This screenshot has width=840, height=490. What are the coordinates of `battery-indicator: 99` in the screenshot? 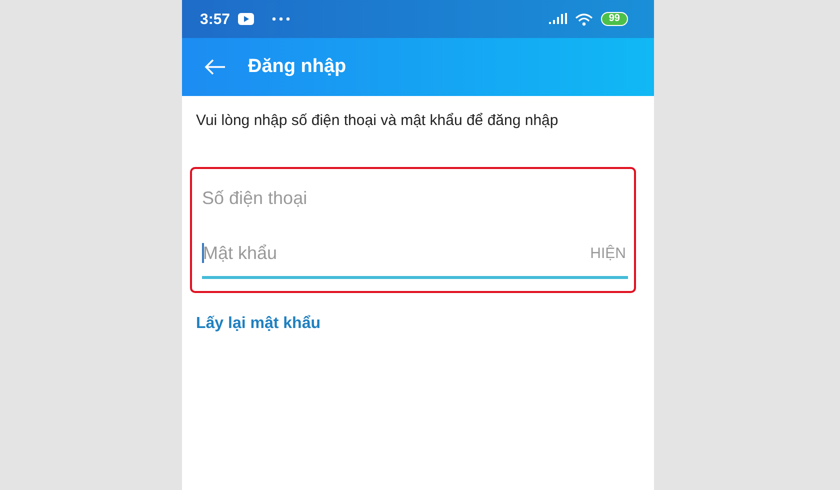 It's located at (614, 19).